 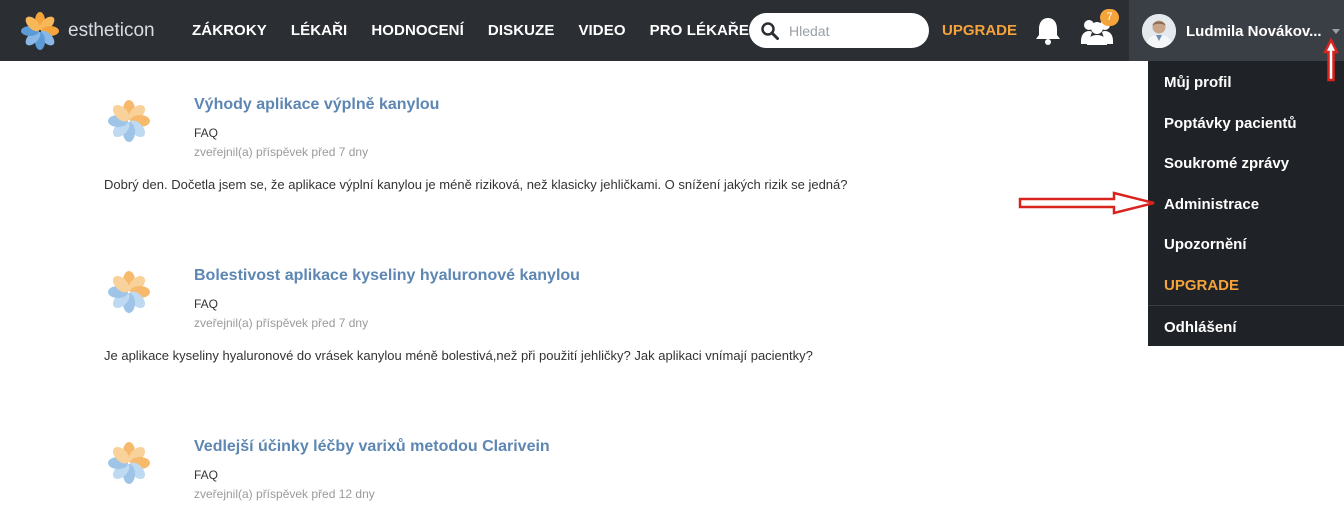 I want to click on menu-item-patient-requests: Poptávky pacientů, so click(x=1230, y=123).